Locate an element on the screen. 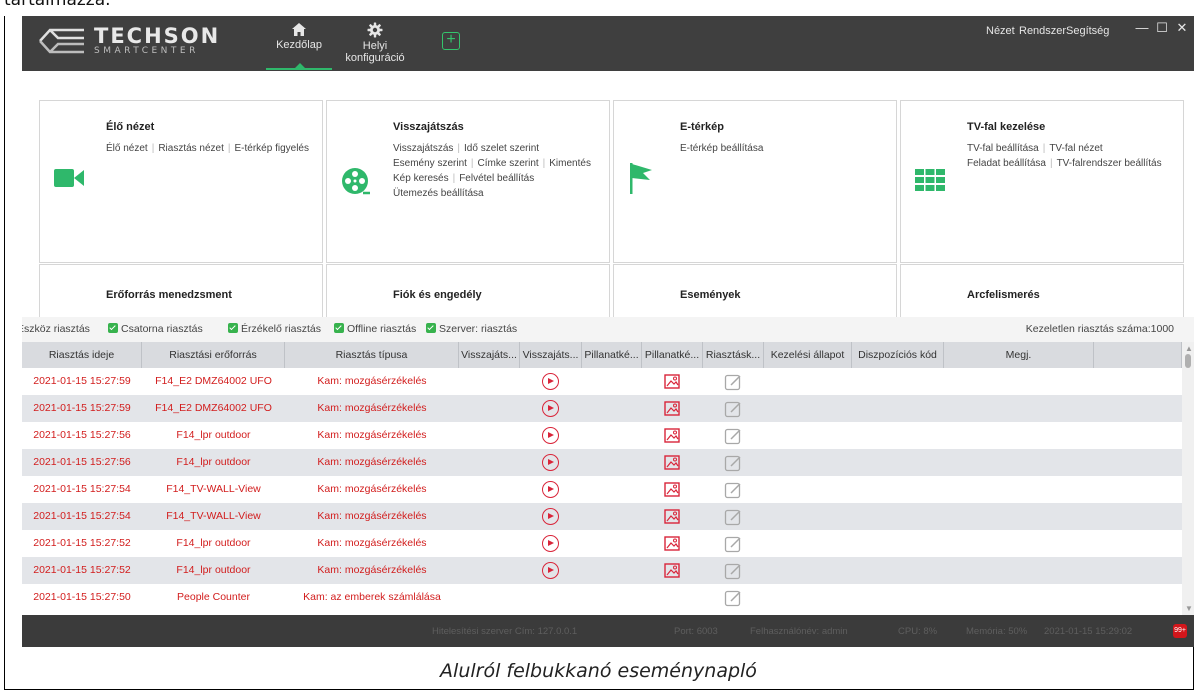 The width and height of the screenshot is (1197, 691). cell-alarm-source: F14_lpr outdoor is located at coordinates (213, 435).